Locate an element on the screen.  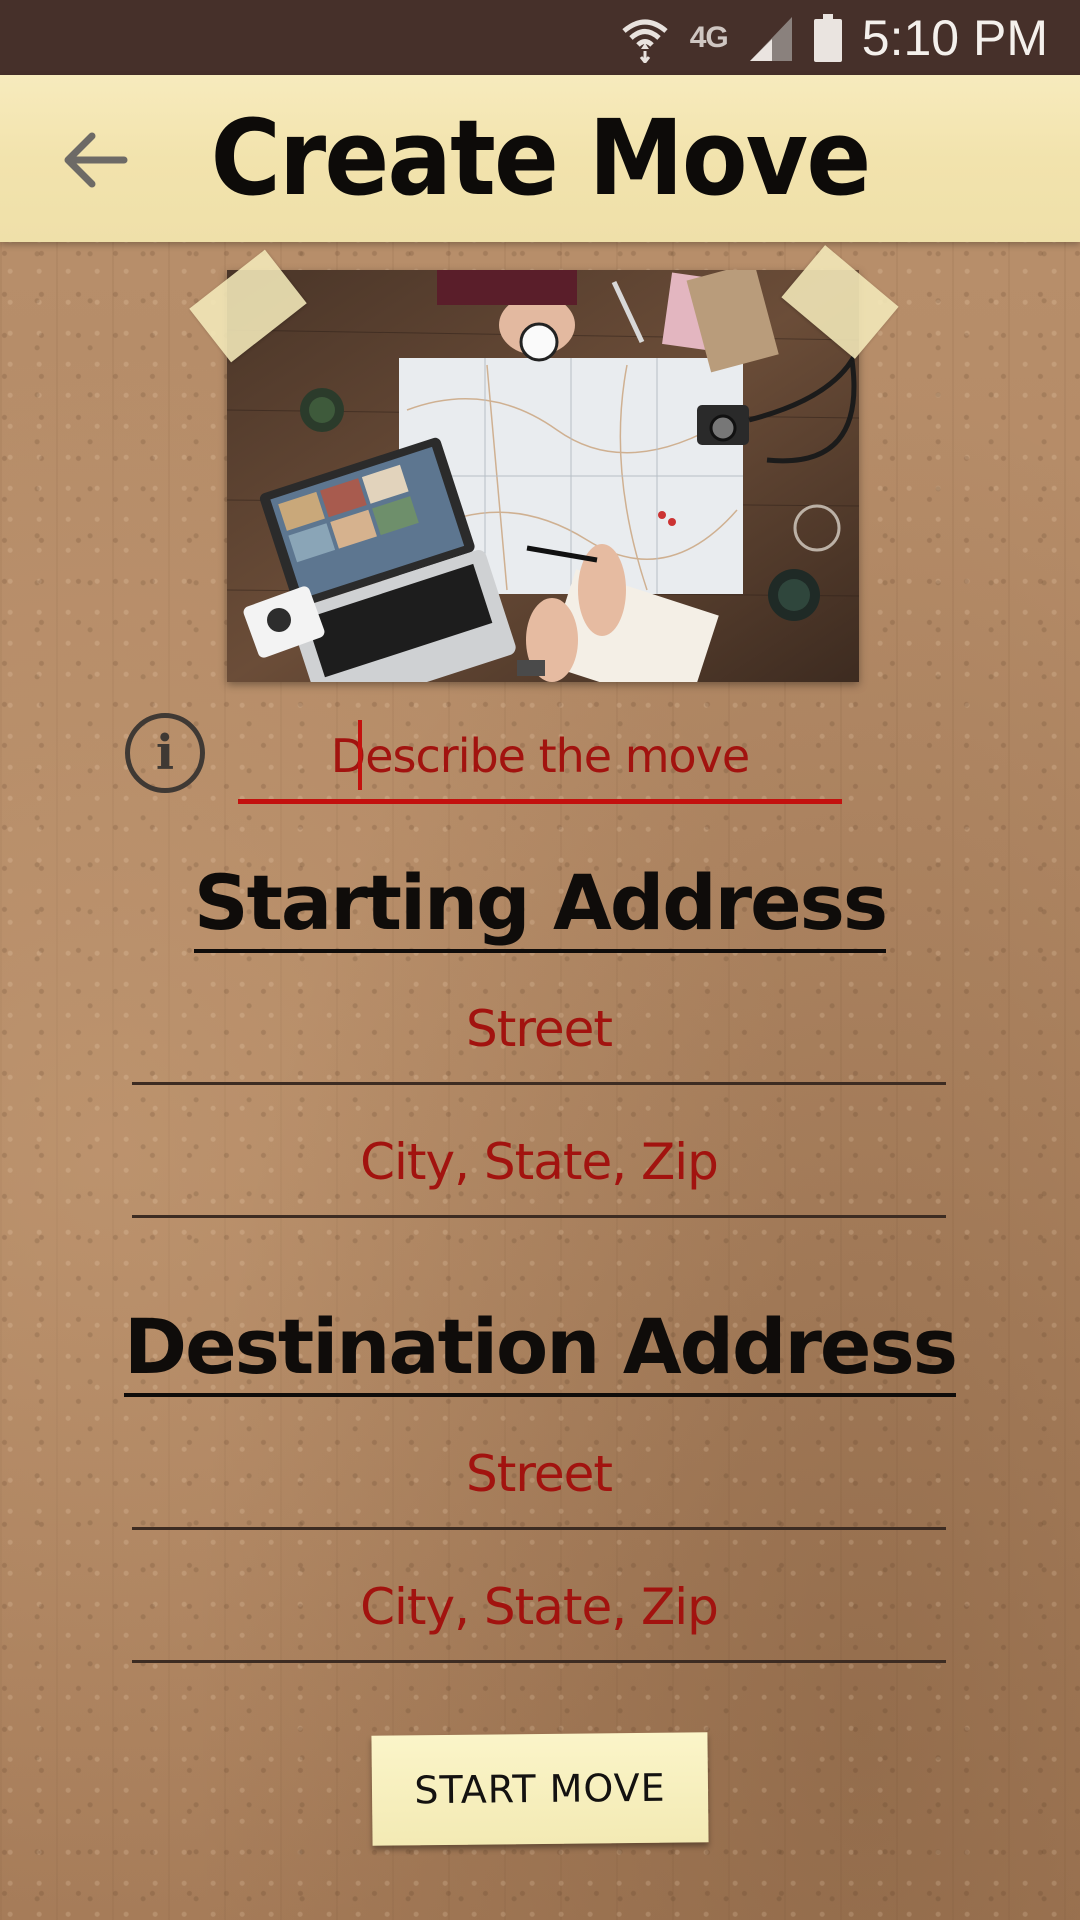
destination-city-state-zip-input is located at coordinates (539, 1606).